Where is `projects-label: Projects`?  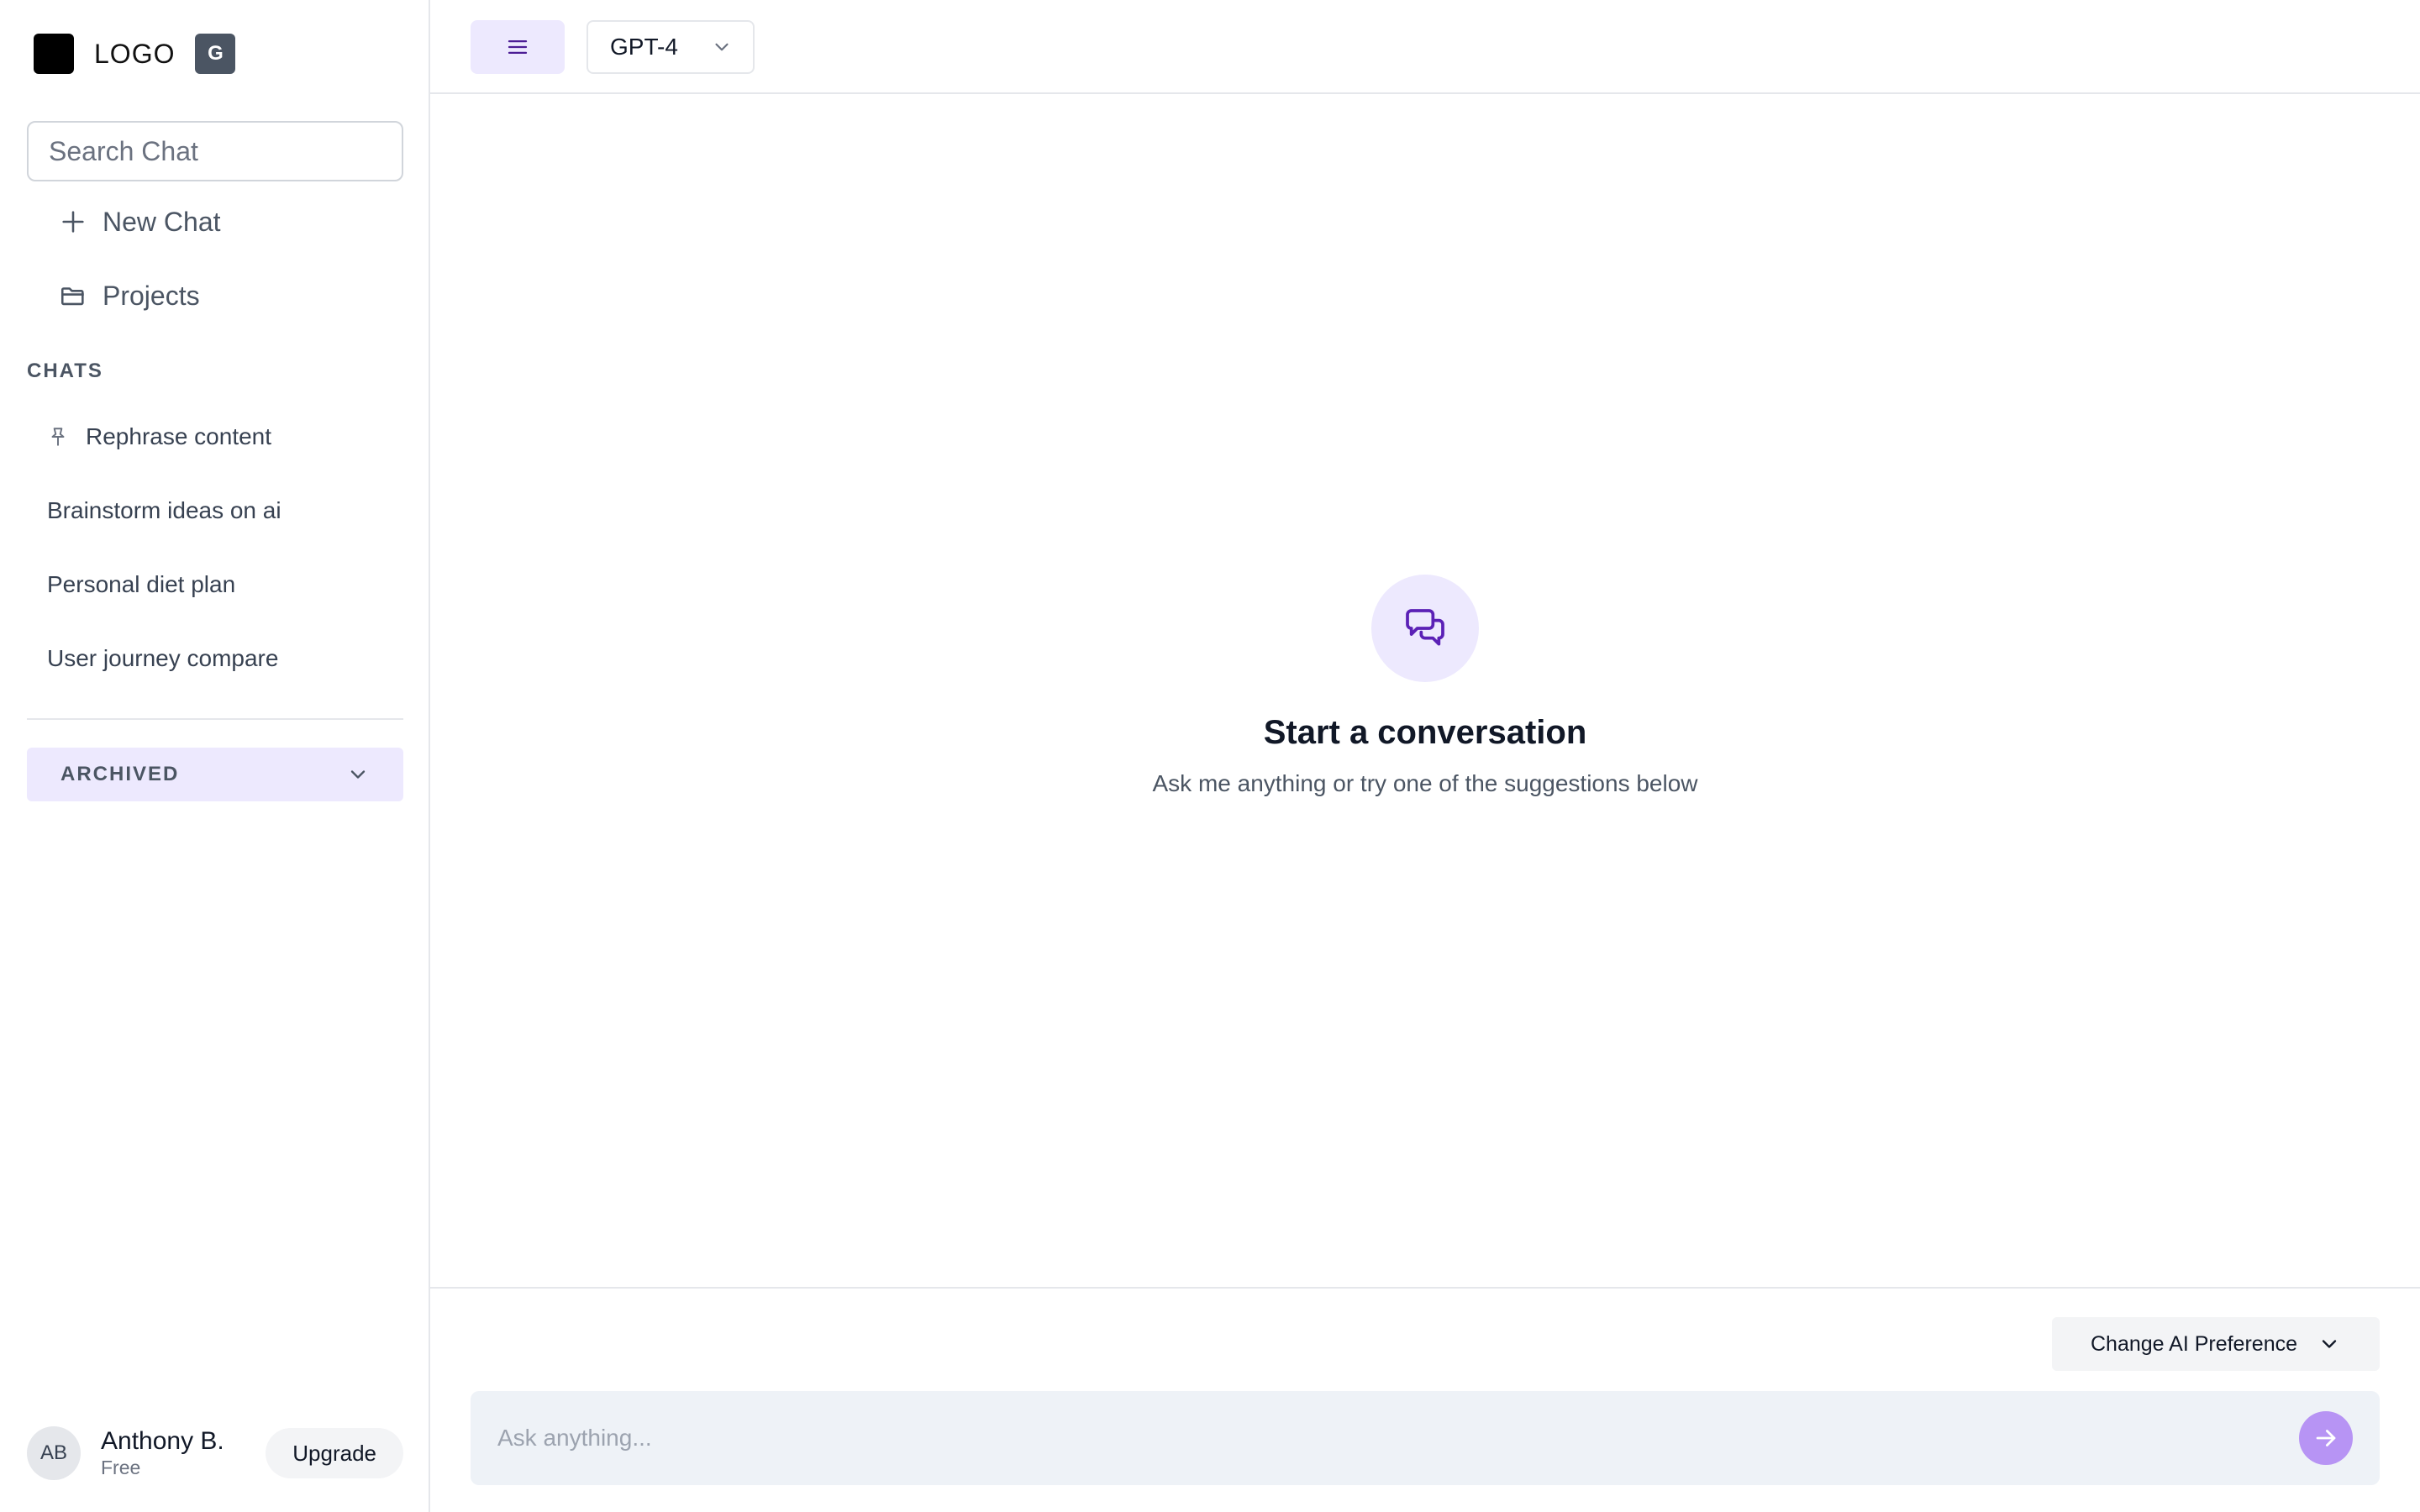 projects-label: Projects is located at coordinates (151, 295).